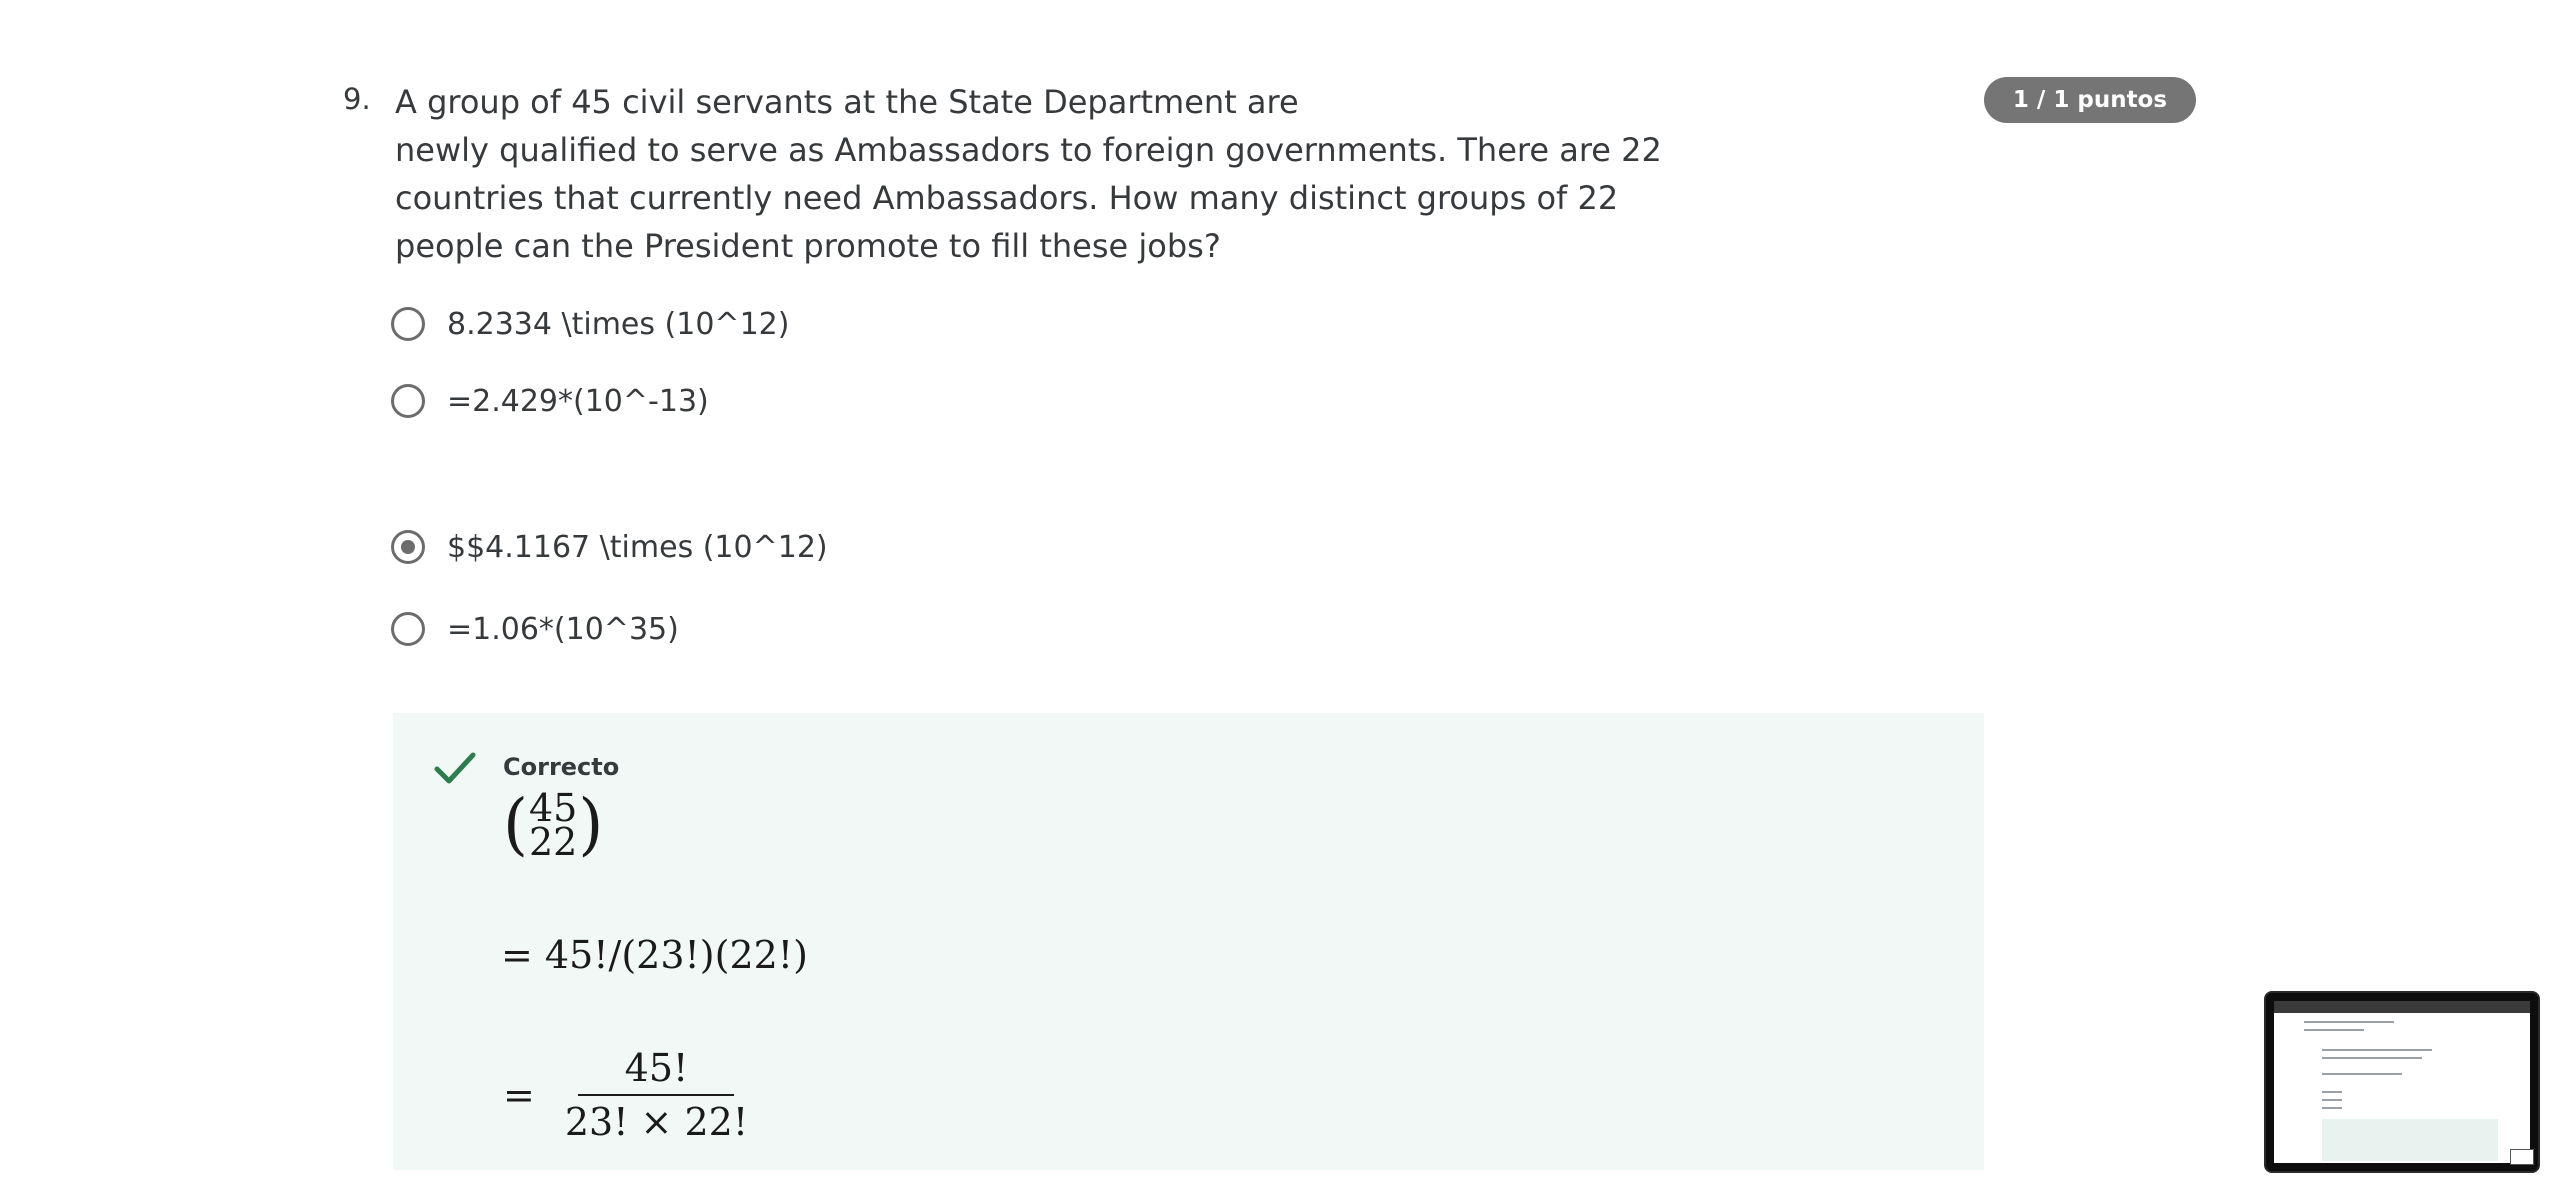 The image size is (2560, 1192). I want to click on radio-button-selected, so click(408, 547).